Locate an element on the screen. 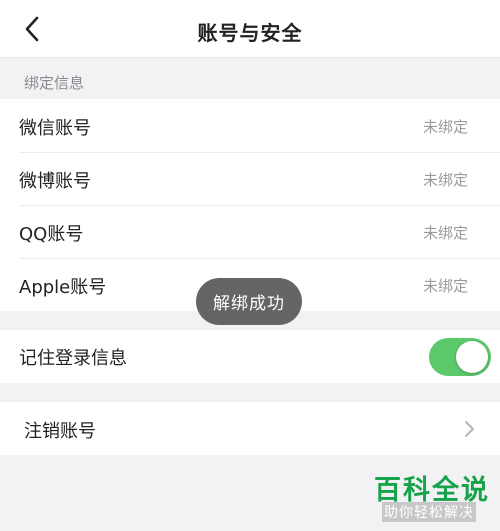 This screenshot has height=531, width=500. binding-row-wechat: 微信账号 未绑定 is located at coordinates (250, 125).